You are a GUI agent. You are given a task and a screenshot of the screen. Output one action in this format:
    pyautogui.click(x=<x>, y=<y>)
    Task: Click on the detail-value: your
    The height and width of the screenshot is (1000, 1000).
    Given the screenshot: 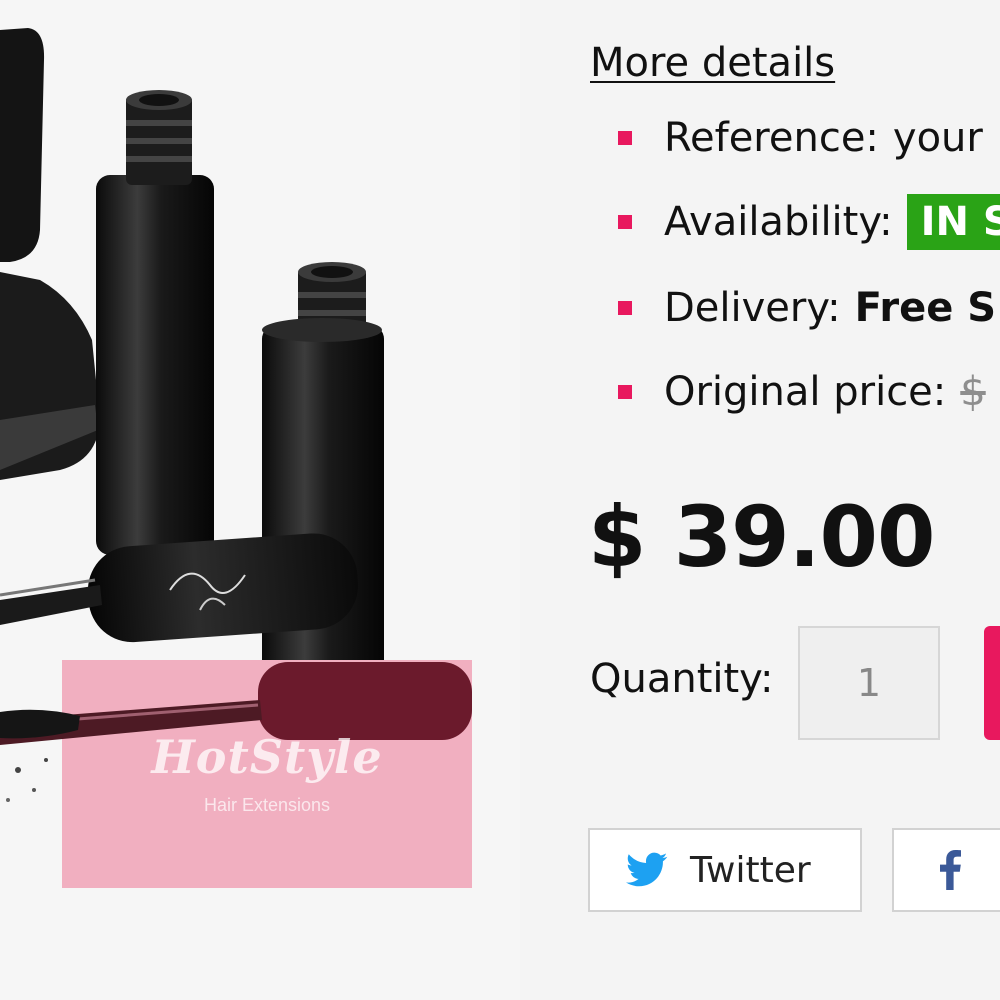 What is the action you would take?
    pyautogui.click(x=937, y=138)
    